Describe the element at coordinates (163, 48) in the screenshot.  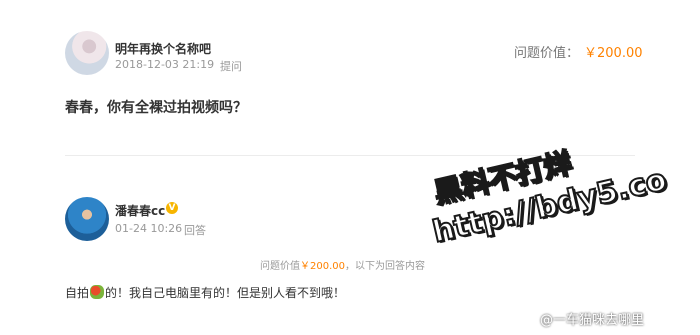
I see `asker-name: 明年再换个名称吧` at that location.